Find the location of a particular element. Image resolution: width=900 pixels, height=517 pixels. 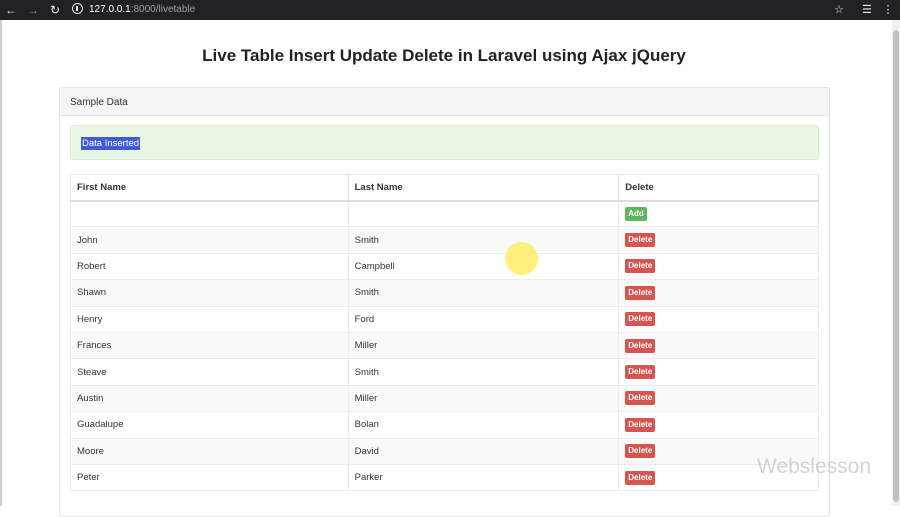

first-name-cell: Robert is located at coordinates (209, 266).